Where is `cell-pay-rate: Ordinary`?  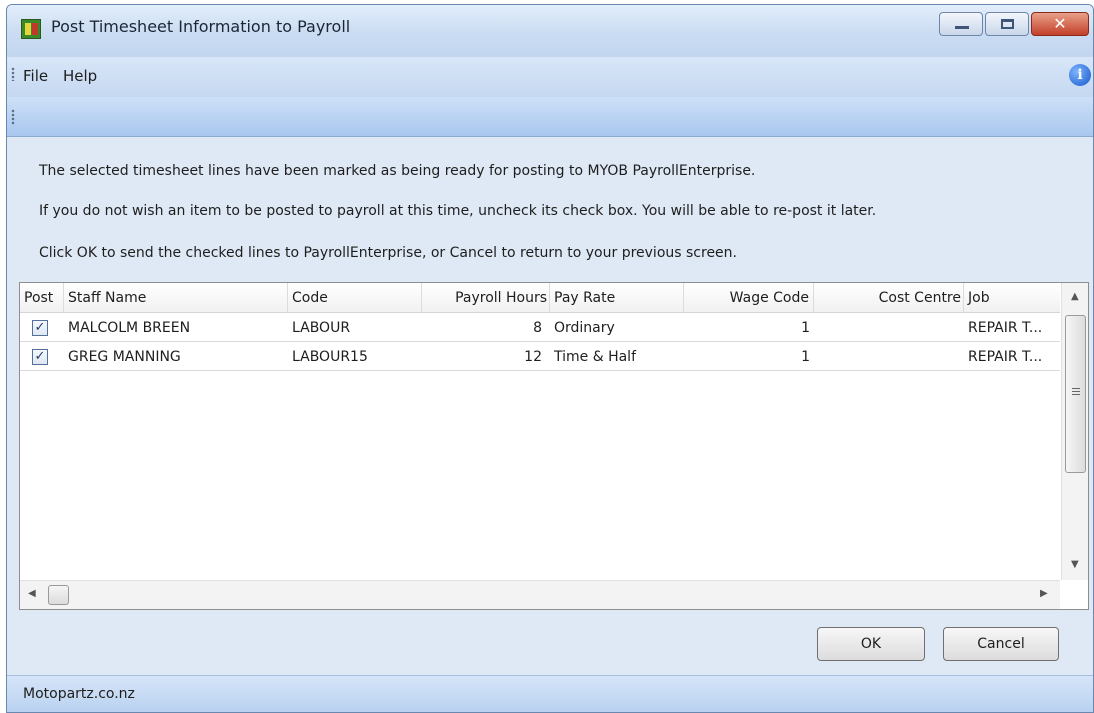
cell-pay-rate: Ordinary is located at coordinates (584, 328).